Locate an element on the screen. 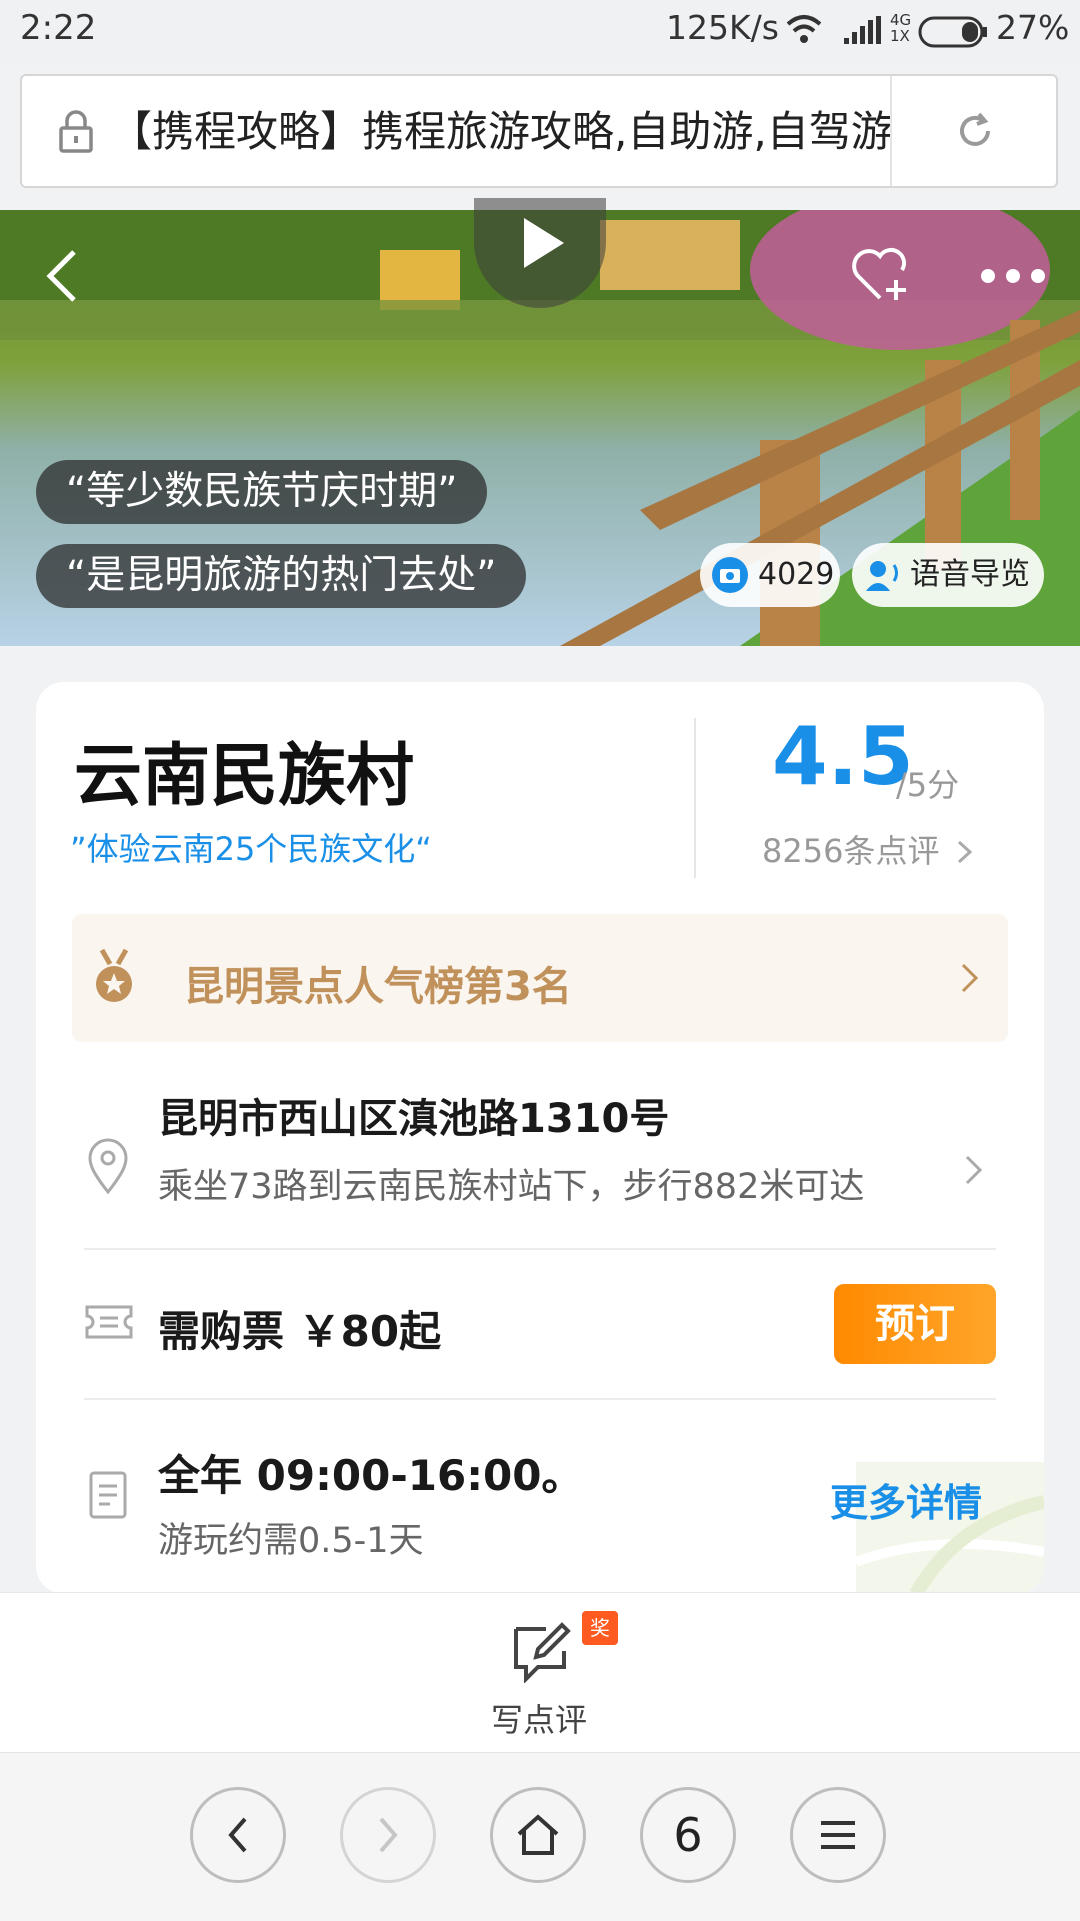 This screenshot has height=1921, width=1080. play-video-button is located at coordinates (540, 253).